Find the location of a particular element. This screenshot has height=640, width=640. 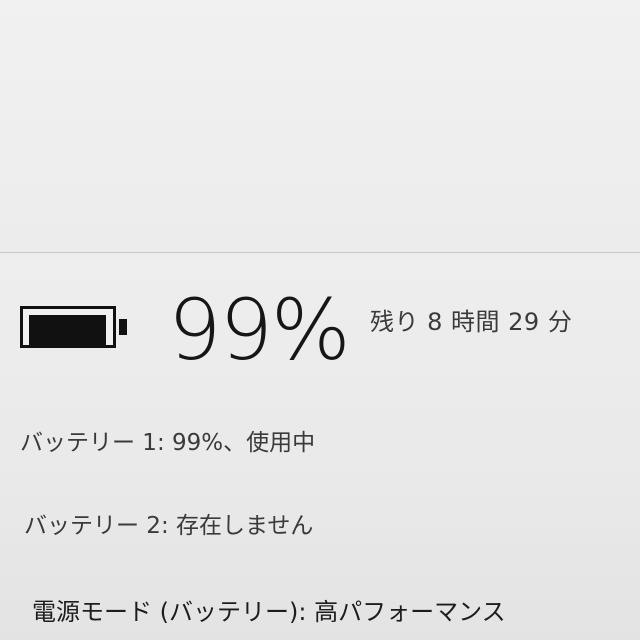

power-mode-setting: 電源モード (バッテリー): 高パフォーマンス is located at coordinates (269, 609).